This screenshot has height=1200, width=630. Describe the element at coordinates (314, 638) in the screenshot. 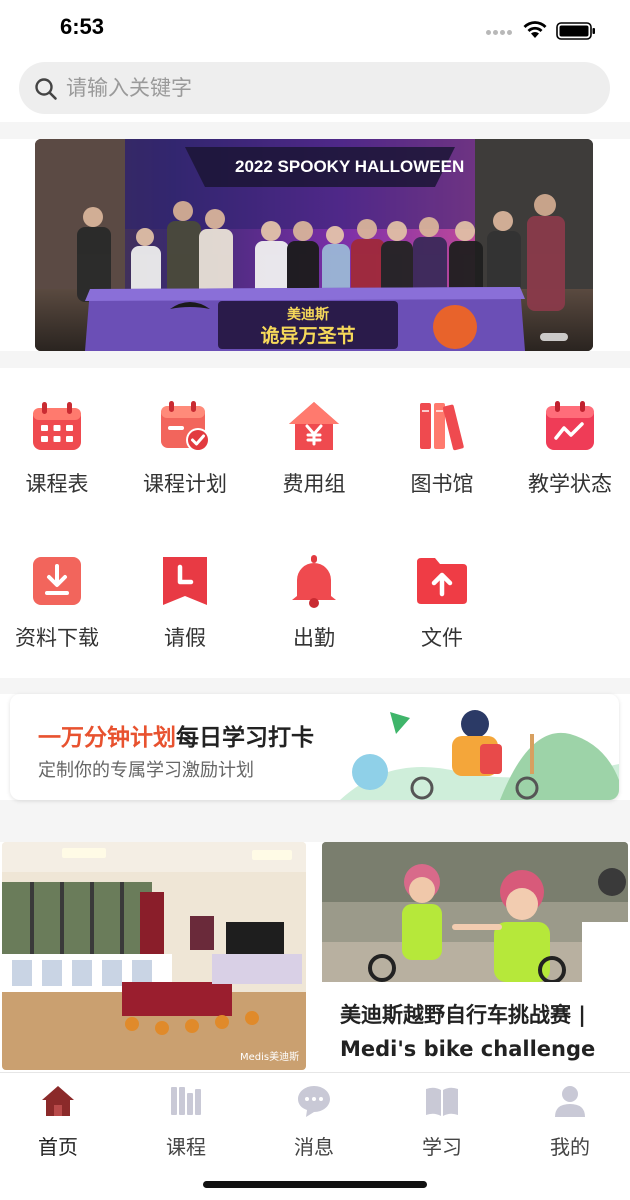

I see `grid-item-label: 出勤` at that location.